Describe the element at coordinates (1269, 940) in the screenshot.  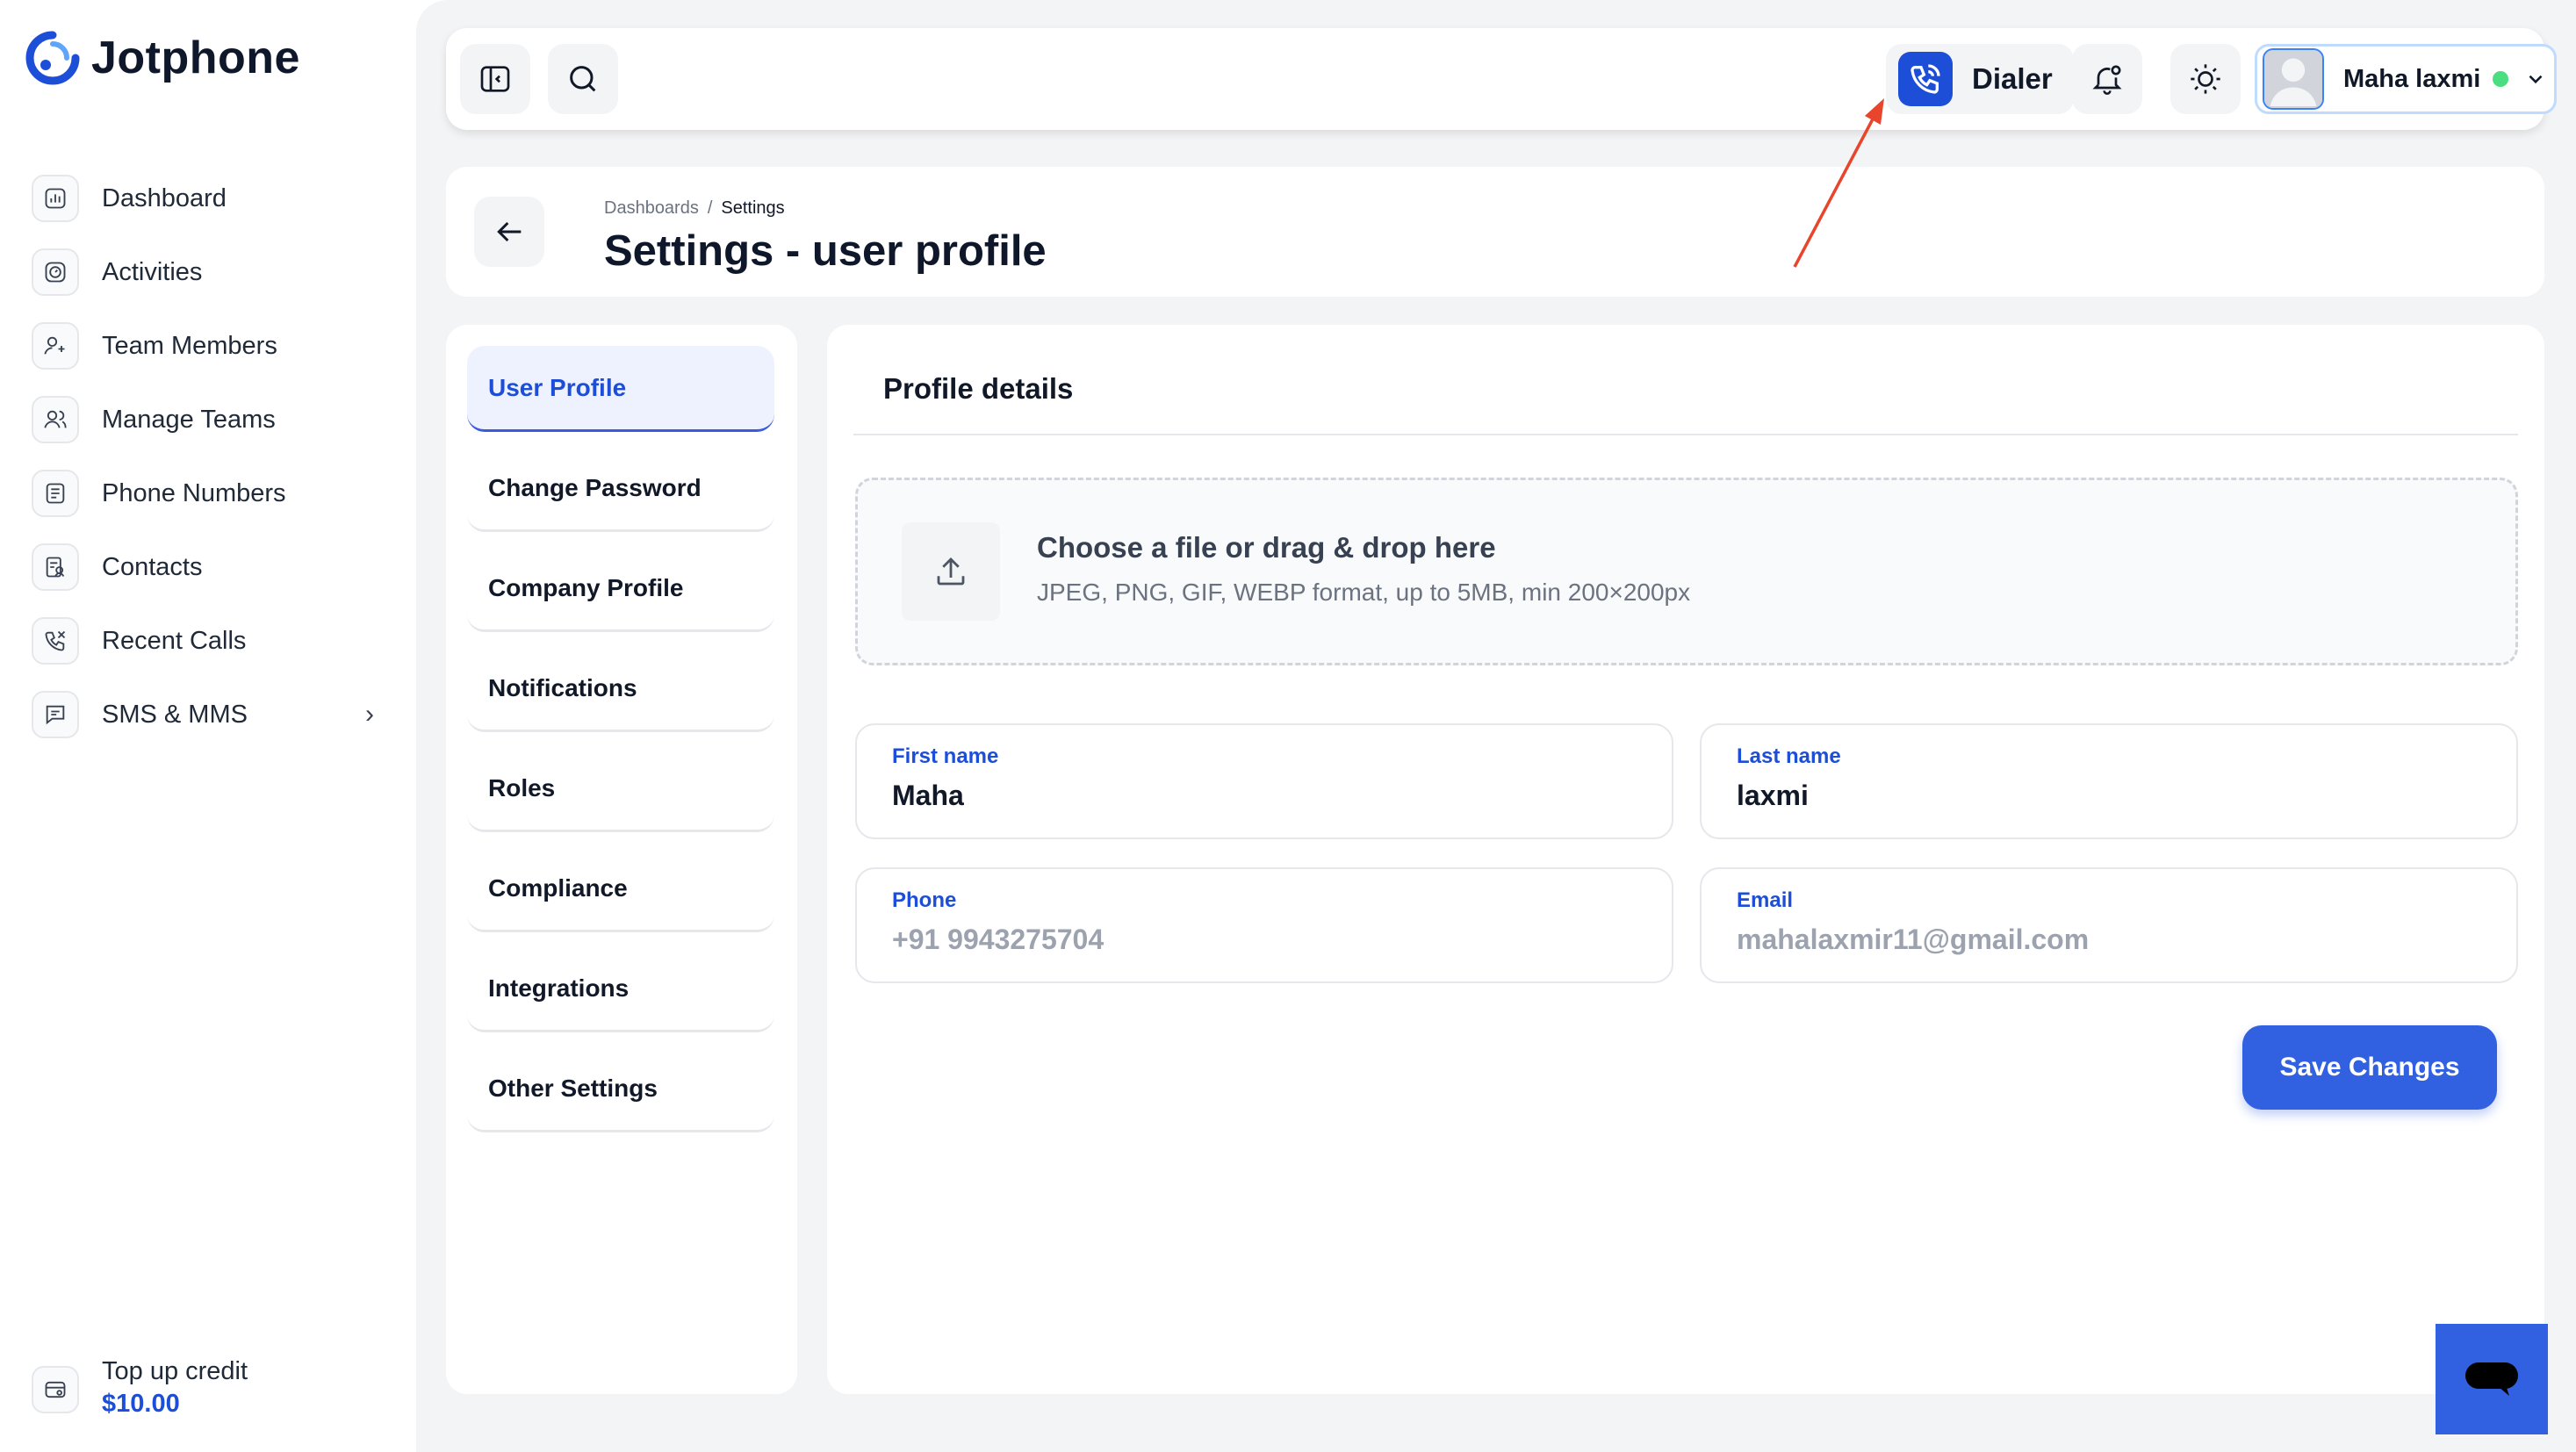
I see `phone-input` at that location.